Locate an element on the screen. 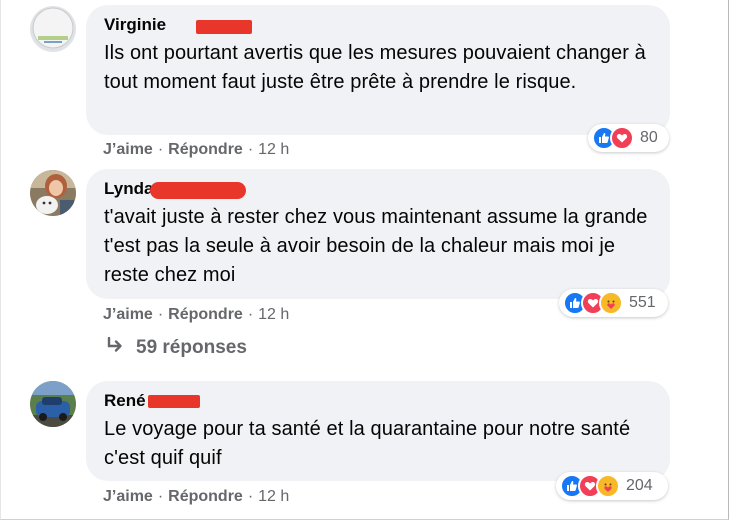 This screenshot has height=522, width=740. comment-author: René is located at coordinates (125, 401).